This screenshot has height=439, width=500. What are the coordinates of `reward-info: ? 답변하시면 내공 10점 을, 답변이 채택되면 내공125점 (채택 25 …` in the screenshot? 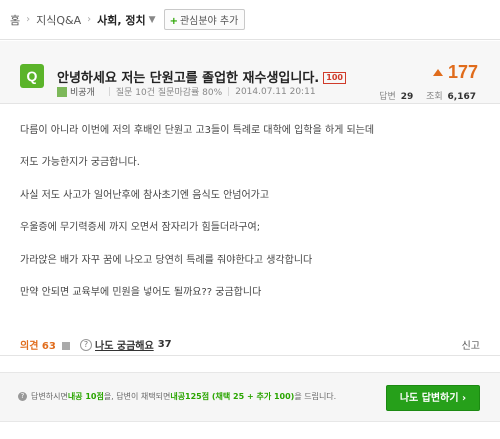 It's located at (177, 396).